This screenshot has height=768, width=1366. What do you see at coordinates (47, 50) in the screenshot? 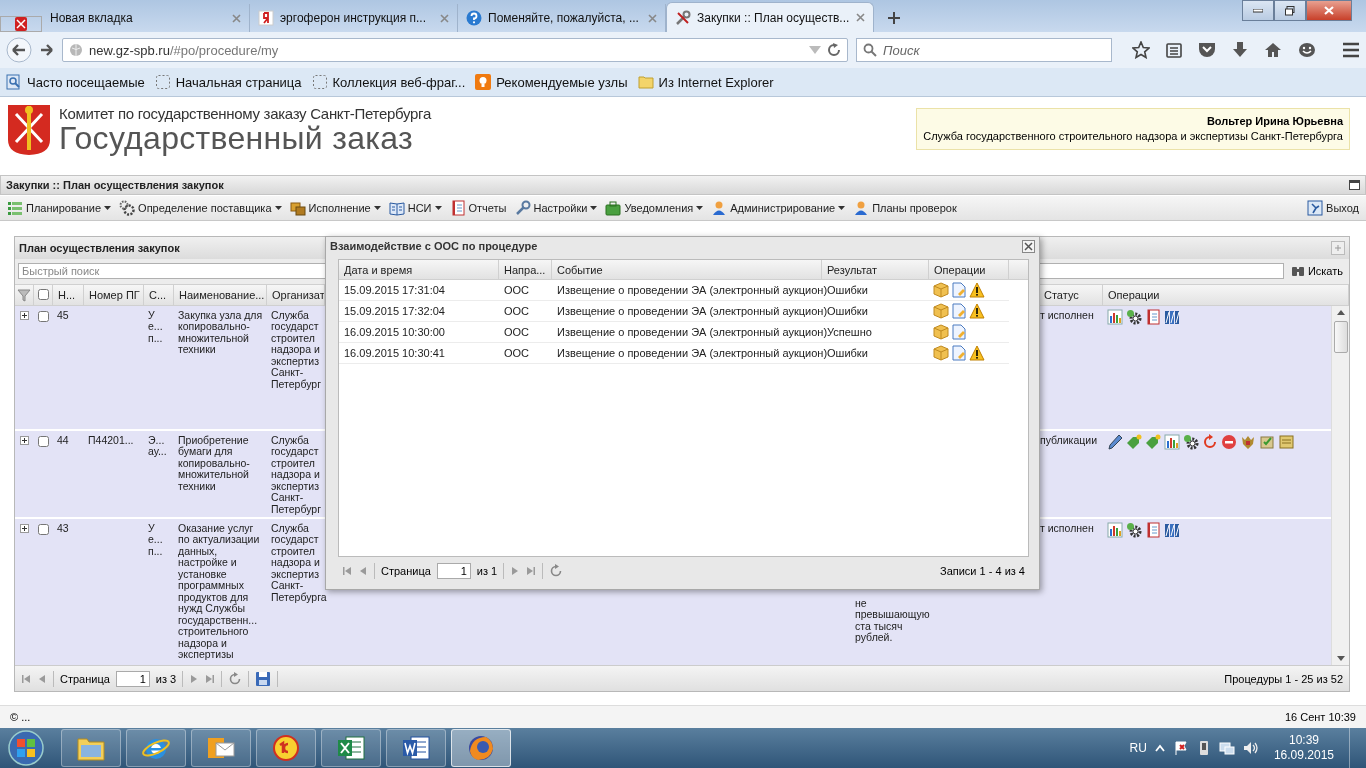
I see `forward-icon` at bounding box center [47, 50].